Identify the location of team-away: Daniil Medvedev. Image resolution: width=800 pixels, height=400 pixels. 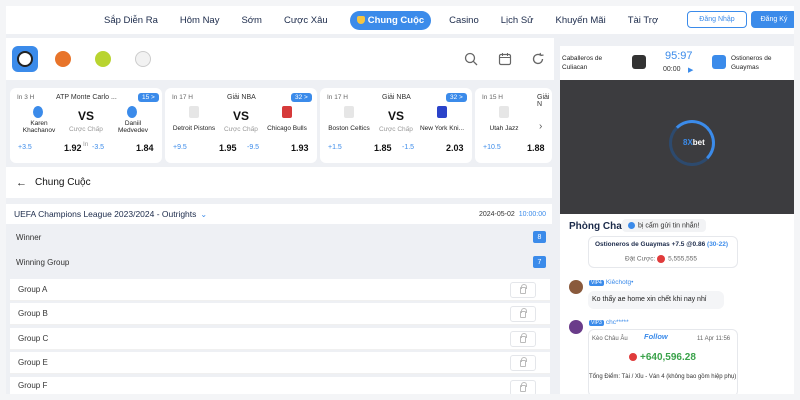
(133, 127).